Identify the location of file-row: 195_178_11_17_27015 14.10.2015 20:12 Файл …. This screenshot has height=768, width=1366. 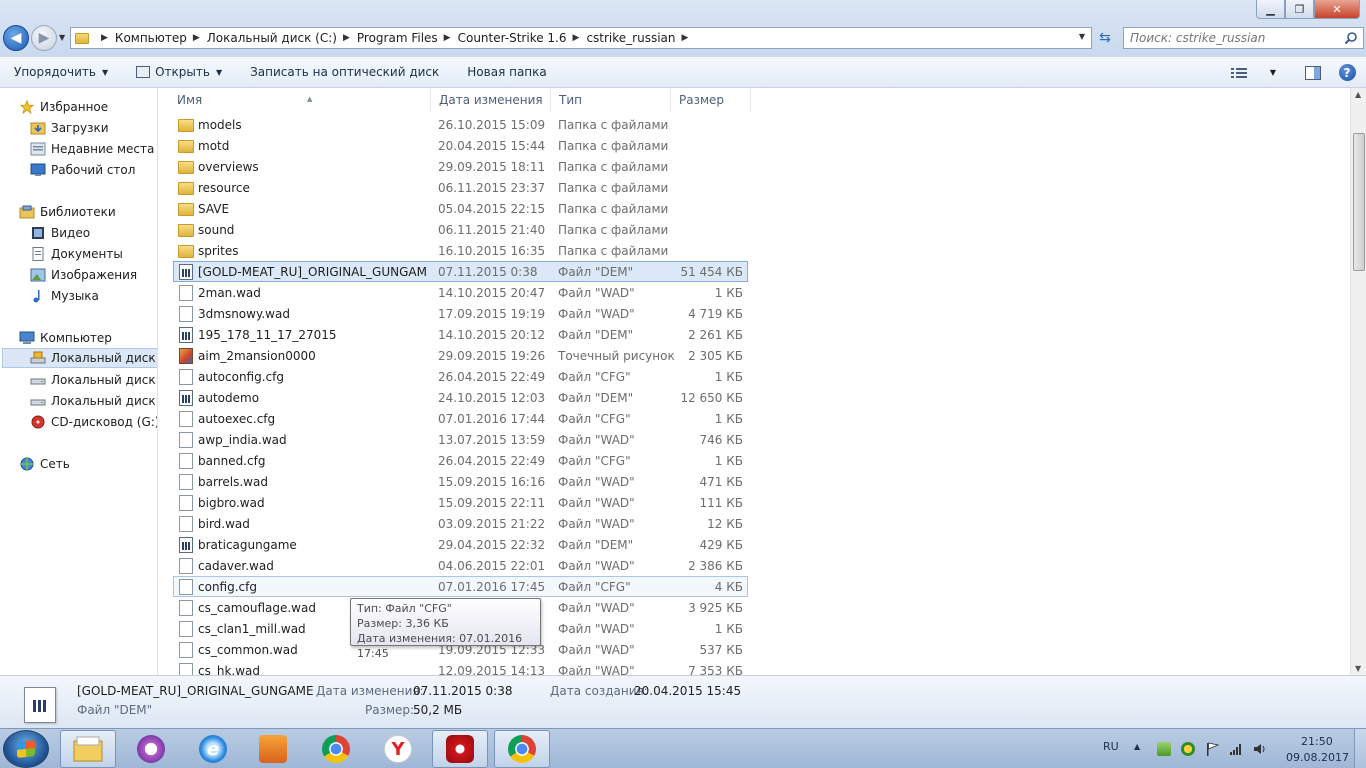
(460, 334).